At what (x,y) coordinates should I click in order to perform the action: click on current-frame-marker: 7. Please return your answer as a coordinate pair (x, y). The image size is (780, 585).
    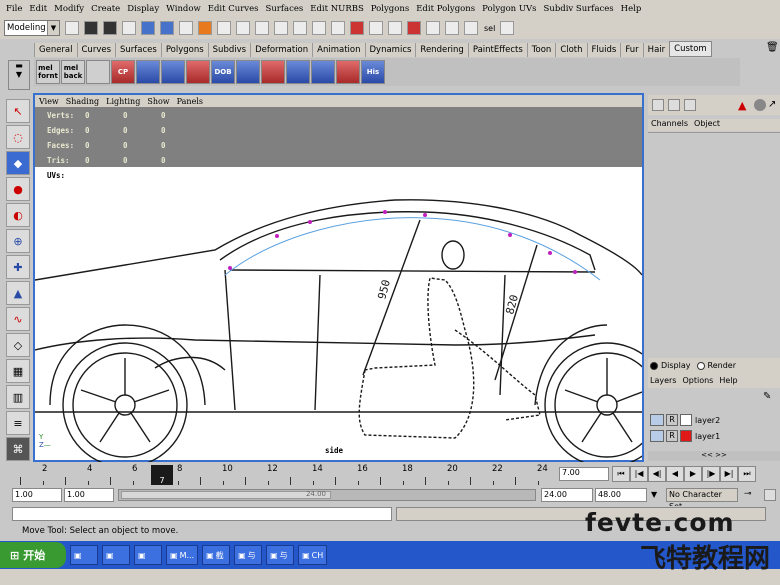
    Looking at the image, I should click on (162, 475).